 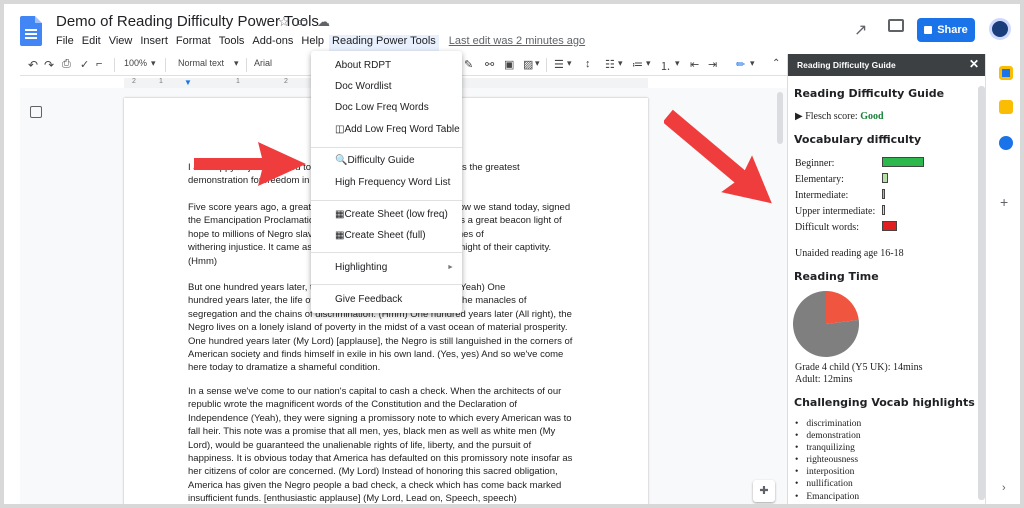 What do you see at coordinates (559, 64) in the screenshot?
I see `align-icon: ☰` at bounding box center [559, 64].